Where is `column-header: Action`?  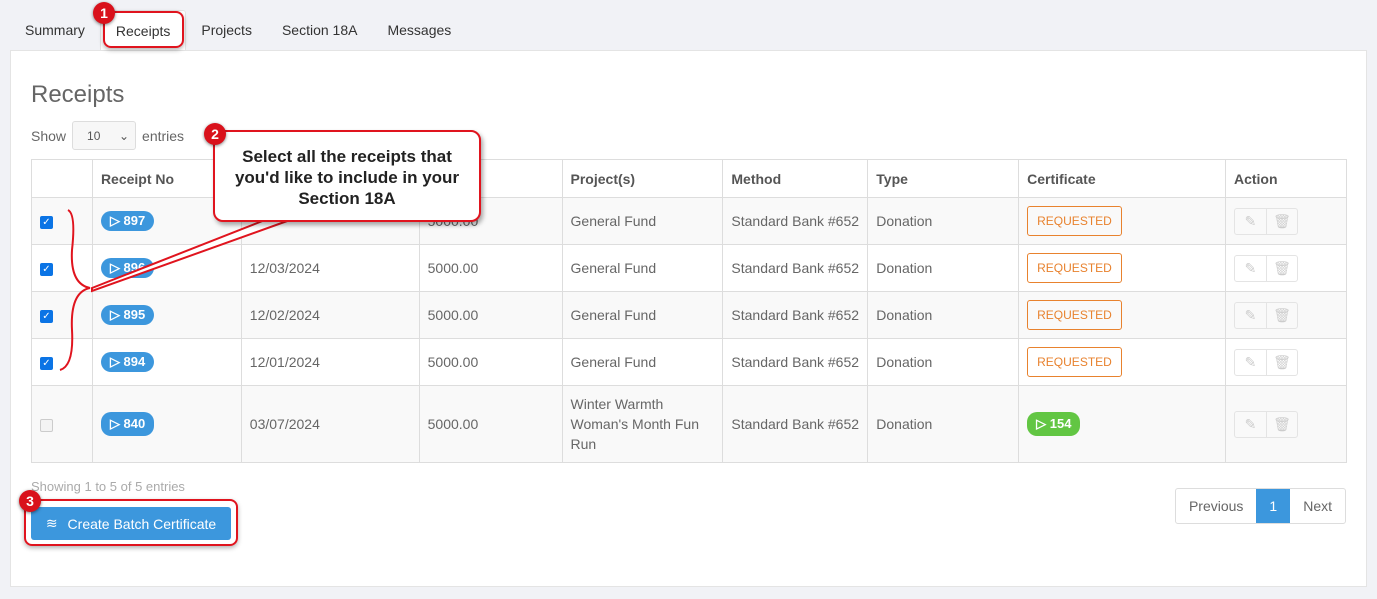
column-header: Action is located at coordinates (1286, 178).